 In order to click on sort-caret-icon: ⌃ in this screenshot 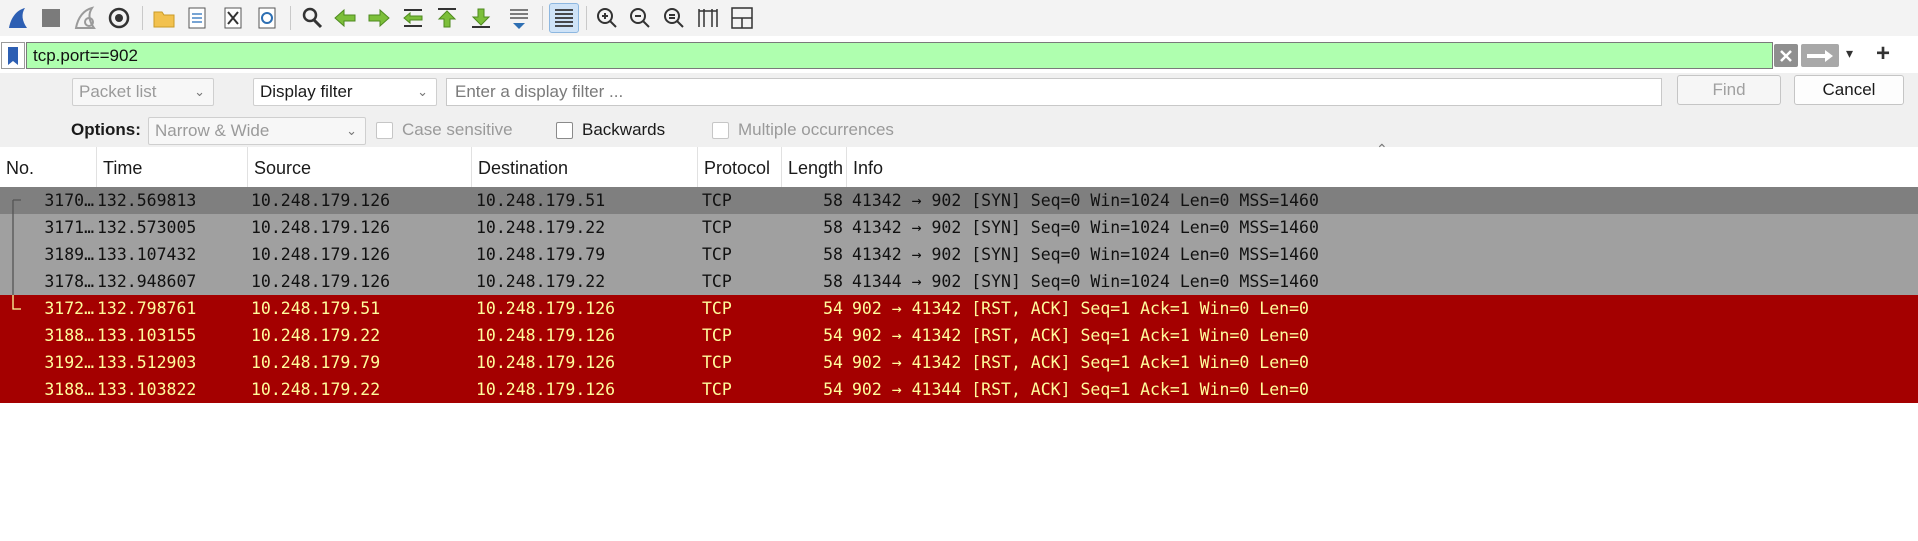, I will do `click(1382, 149)`.